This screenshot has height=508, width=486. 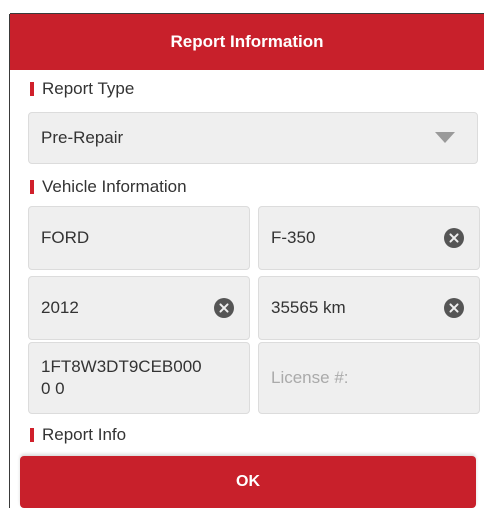 What do you see at coordinates (84, 434) in the screenshot?
I see `report-info-label: Report Info` at bounding box center [84, 434].